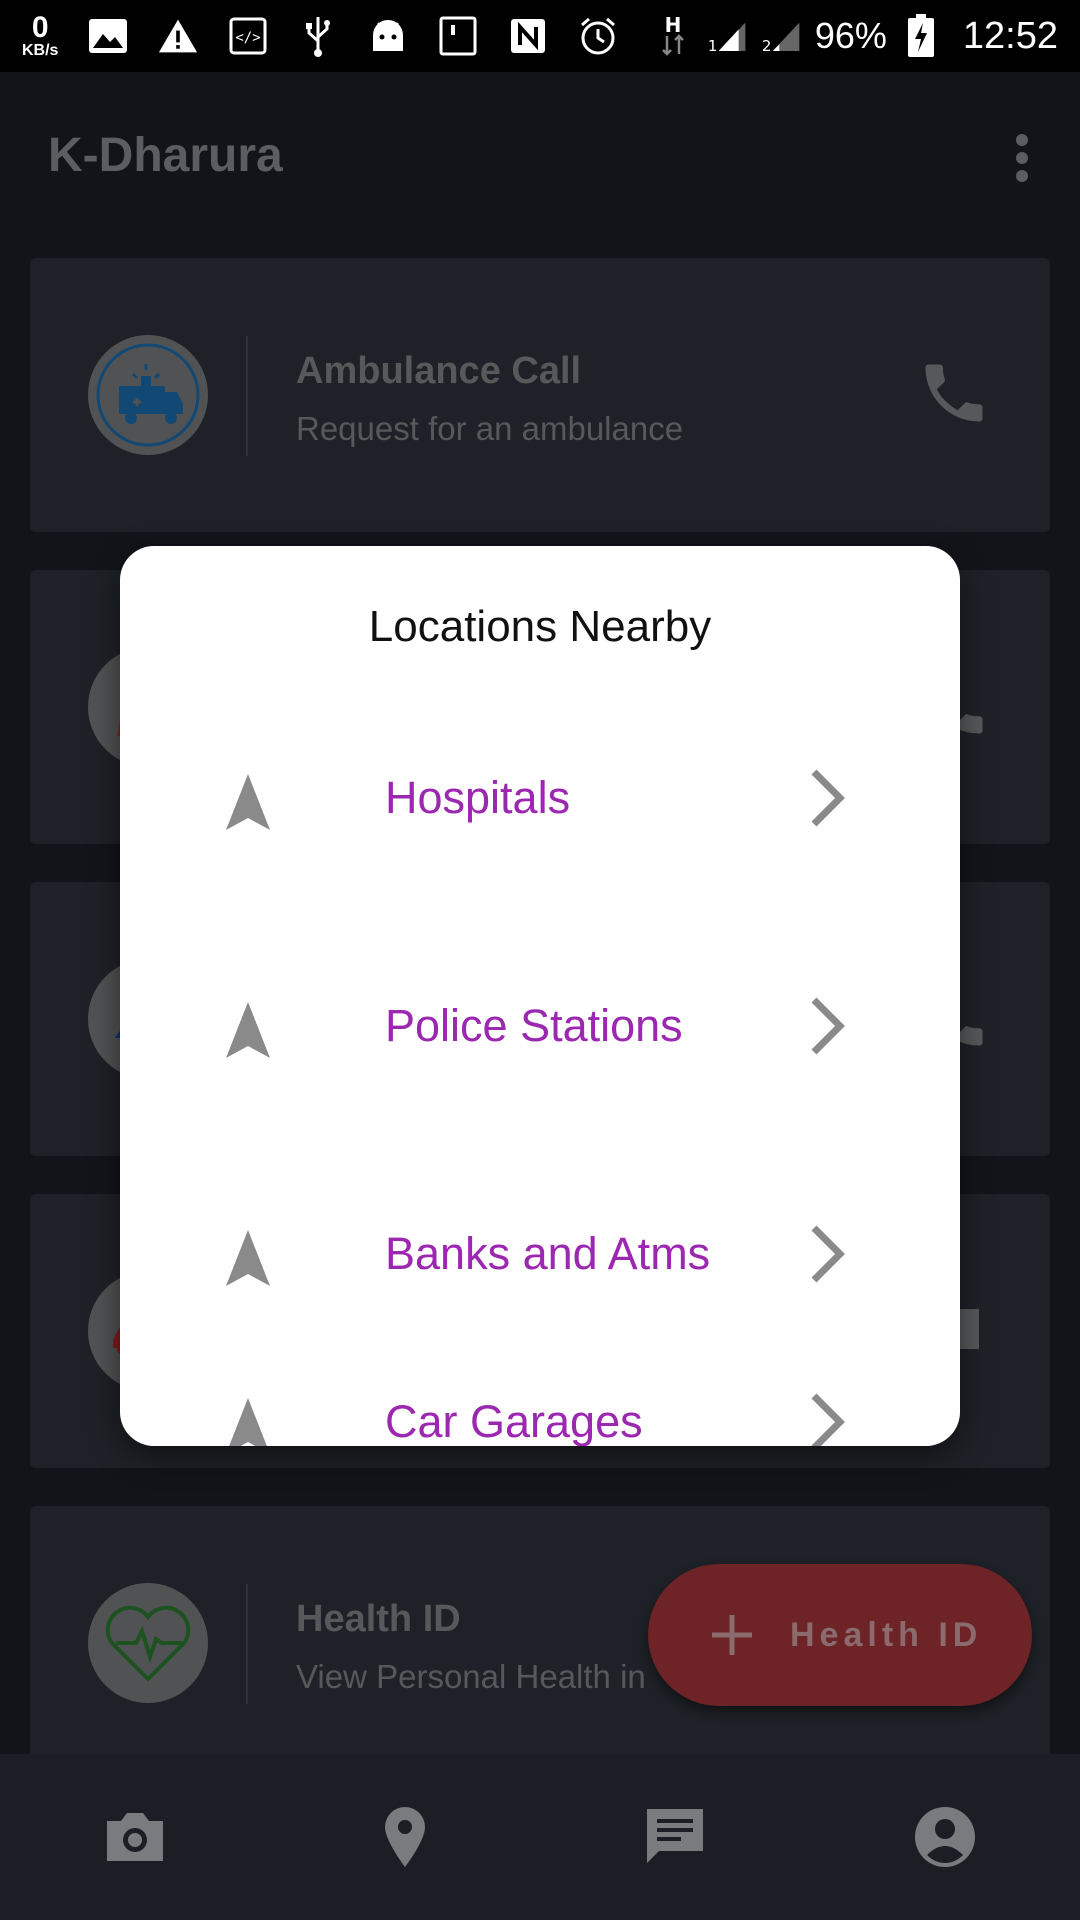 This screenshot has width=1080, height=1920. Describe the element at coordinates (540, 1837) in the screenshot. I see `bottom-navigation` at that location.